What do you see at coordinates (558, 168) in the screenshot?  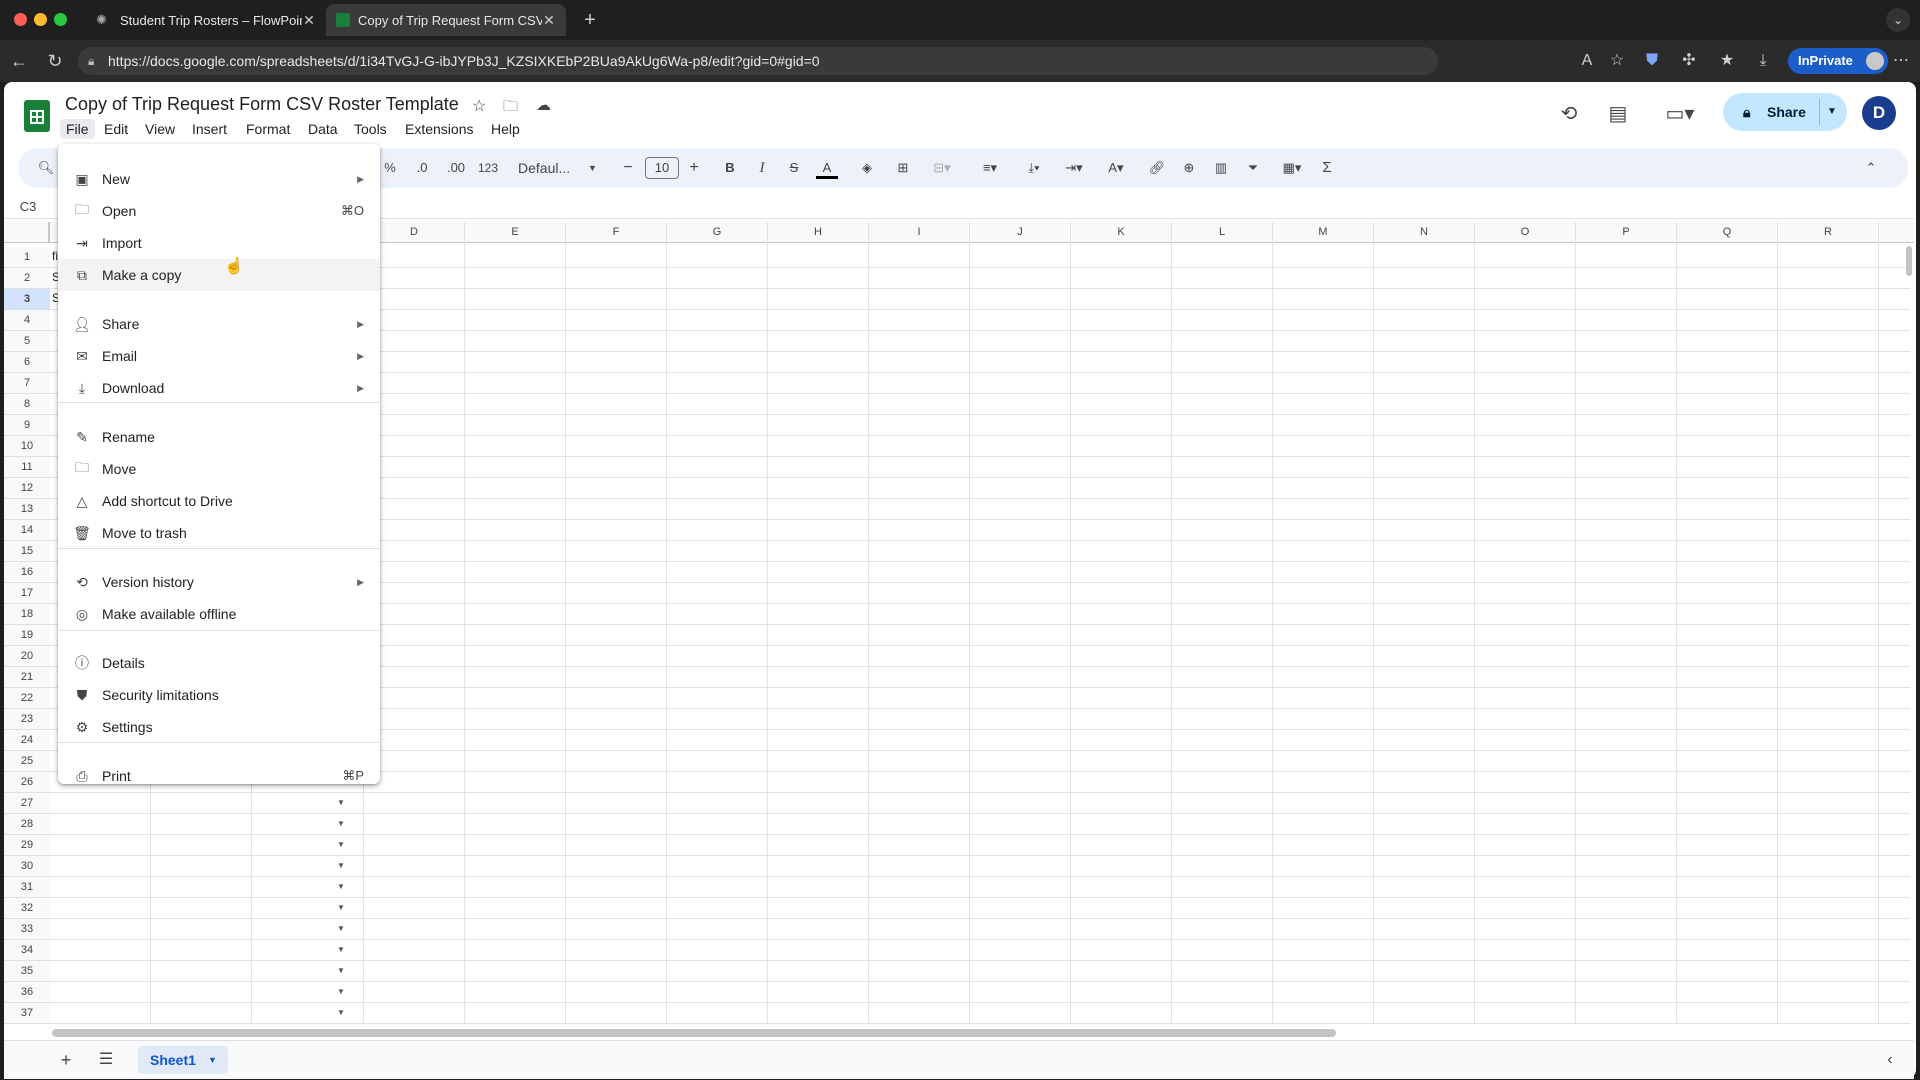 I see `font-family-select: Defaul... ▼` at bounding box center [558, 168].